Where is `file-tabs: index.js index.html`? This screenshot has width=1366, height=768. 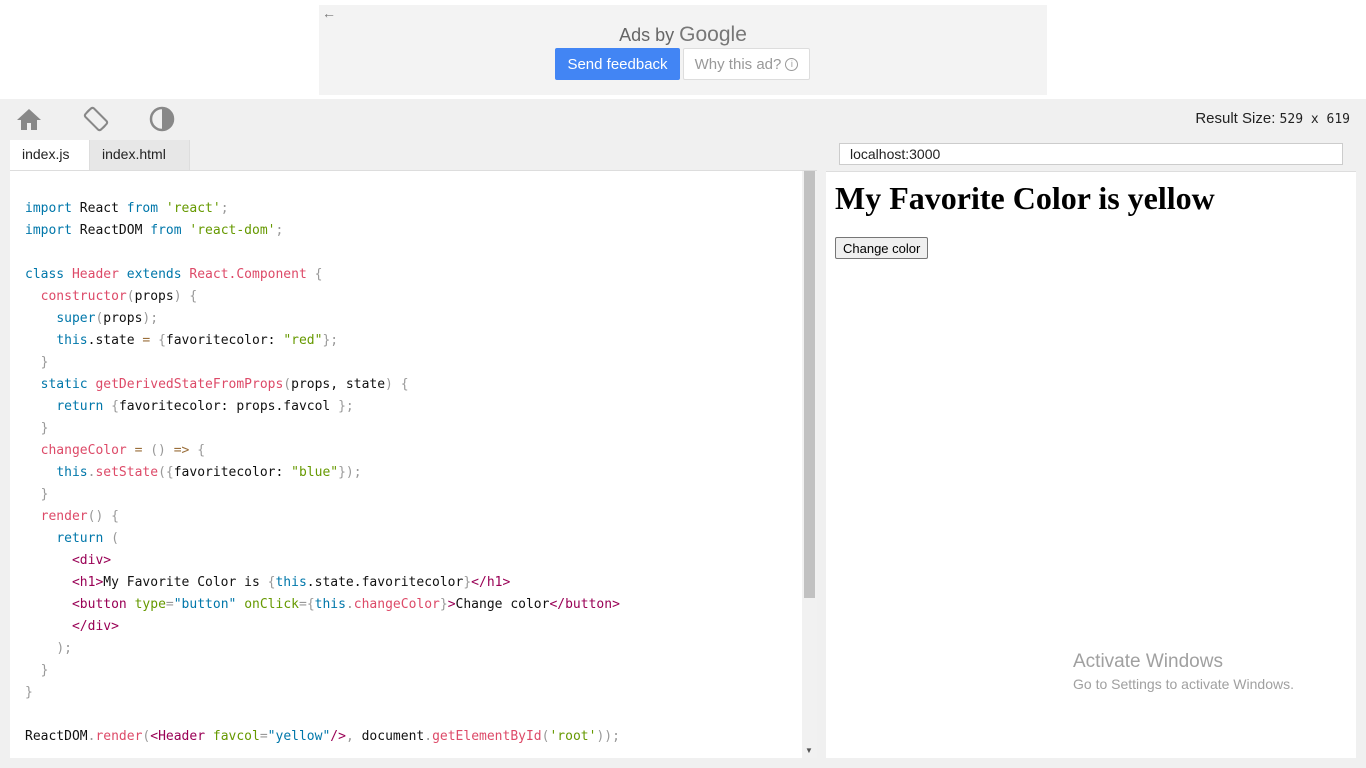
file-tabs: index.js index.html is located at coordinates (413, 155).